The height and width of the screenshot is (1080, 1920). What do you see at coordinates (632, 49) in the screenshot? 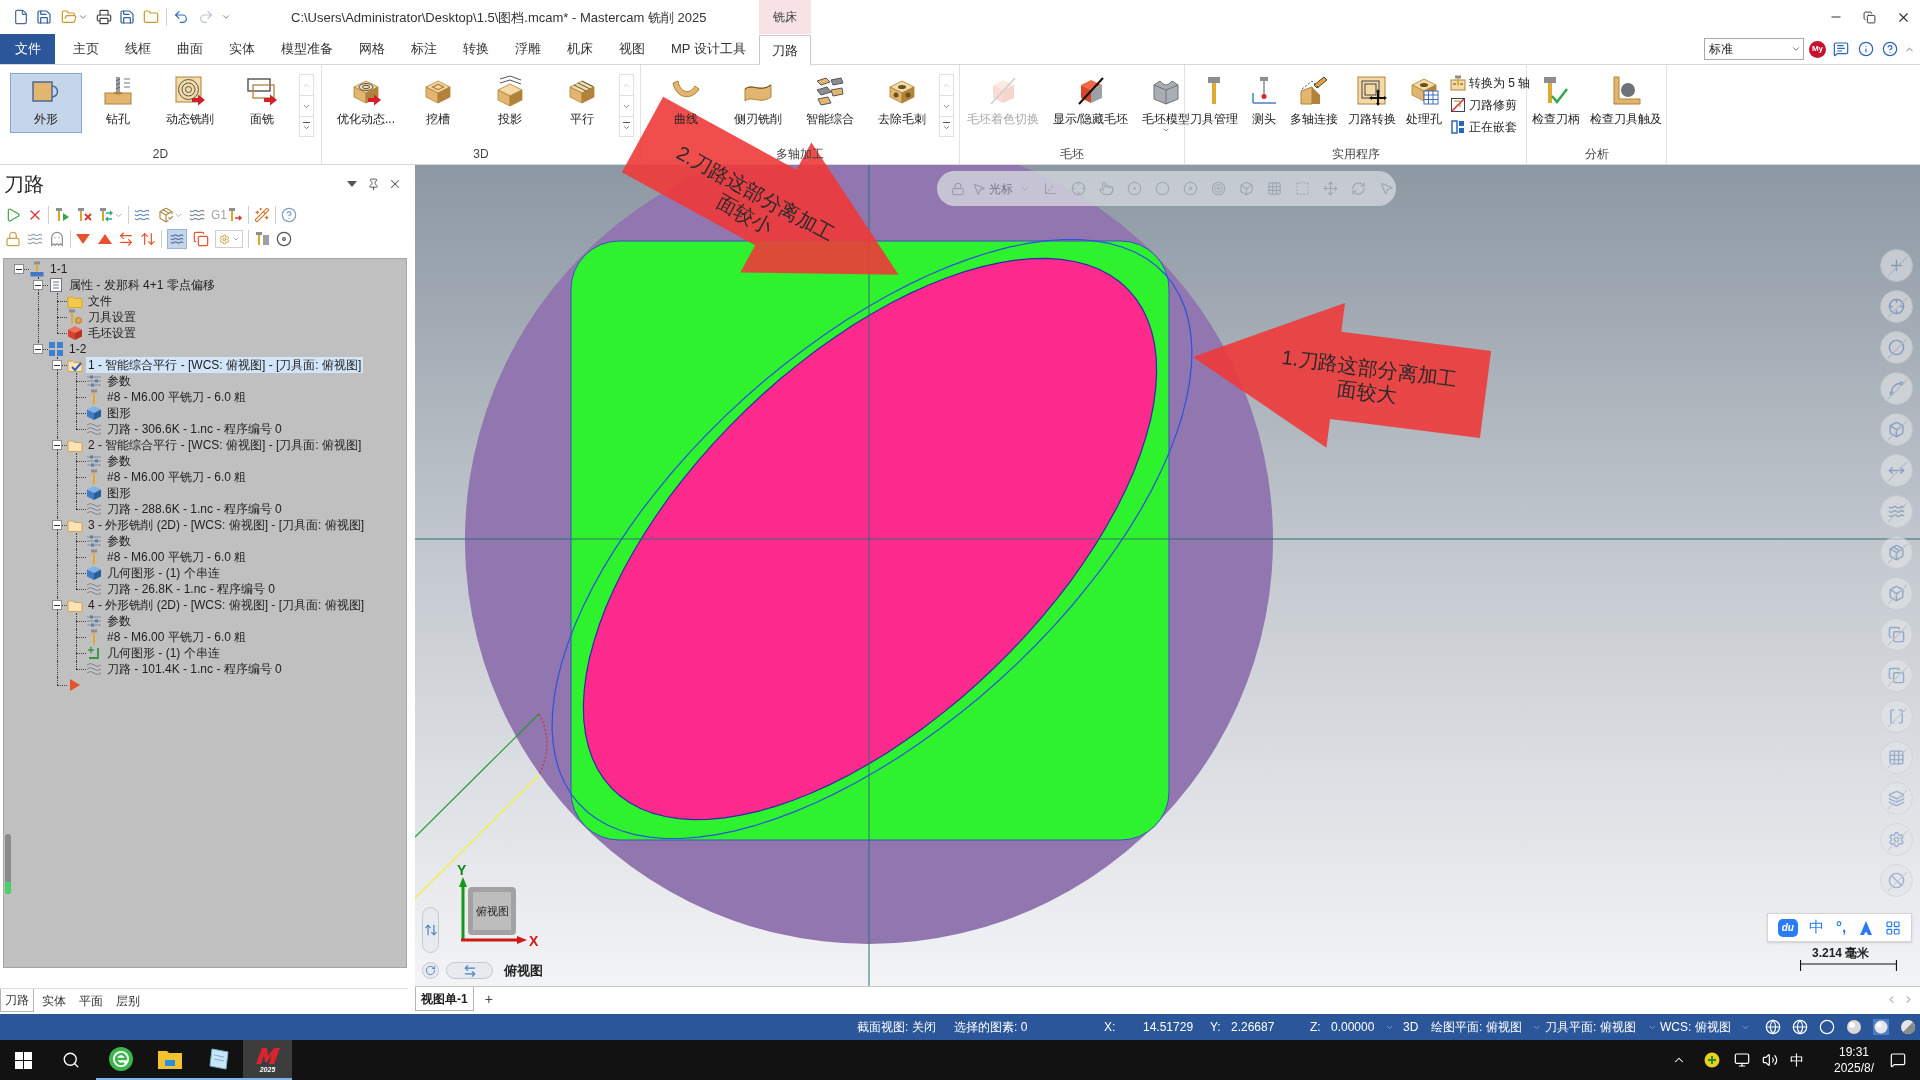
I see `ribbon-tab: 视图` at bounding box center [632, 49].